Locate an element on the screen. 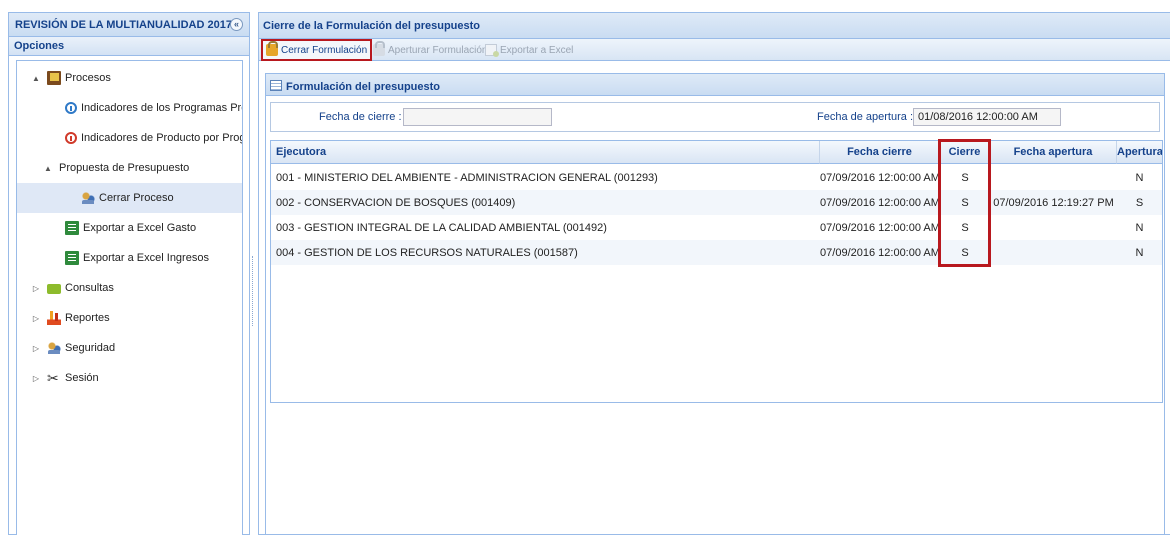  column-header-fecha-apertura: Fecha apertura is located at coordinates (1053, 152).